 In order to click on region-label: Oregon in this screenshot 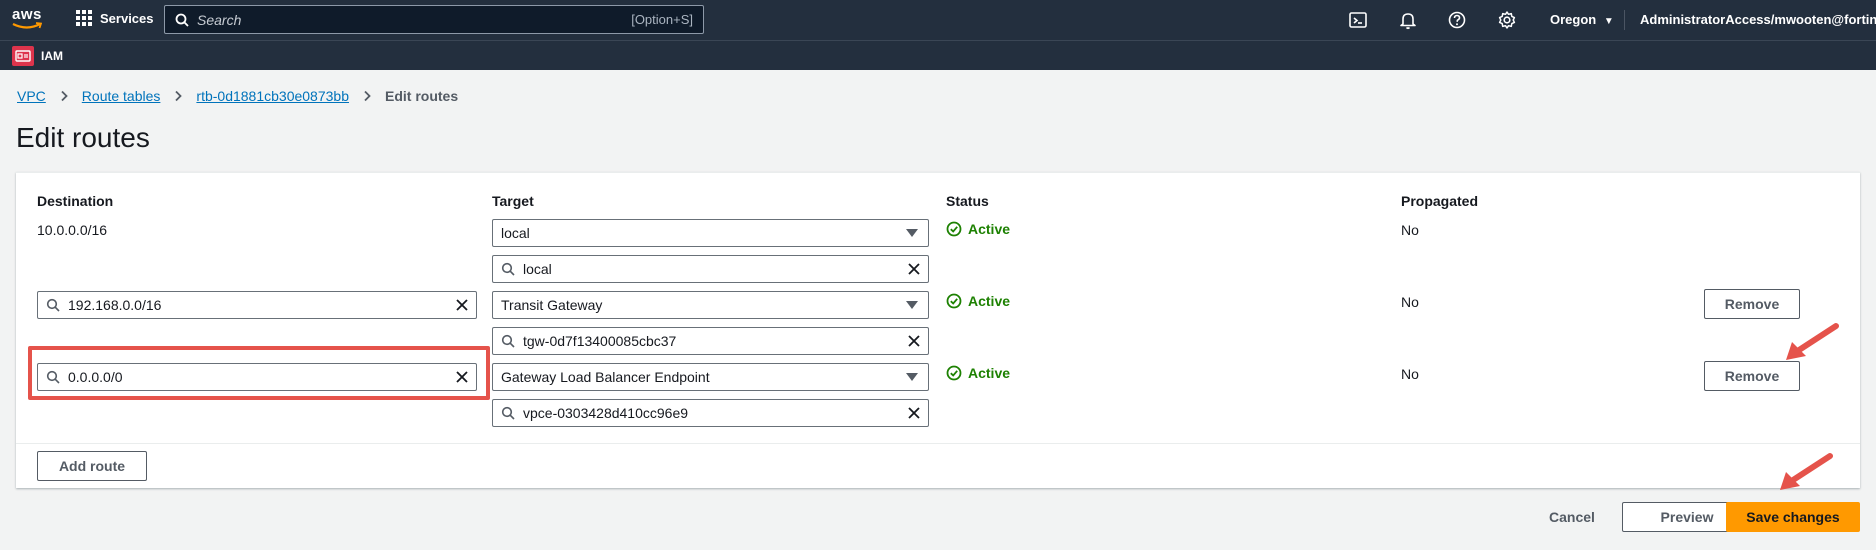, I will do `click(1573, 19)`.